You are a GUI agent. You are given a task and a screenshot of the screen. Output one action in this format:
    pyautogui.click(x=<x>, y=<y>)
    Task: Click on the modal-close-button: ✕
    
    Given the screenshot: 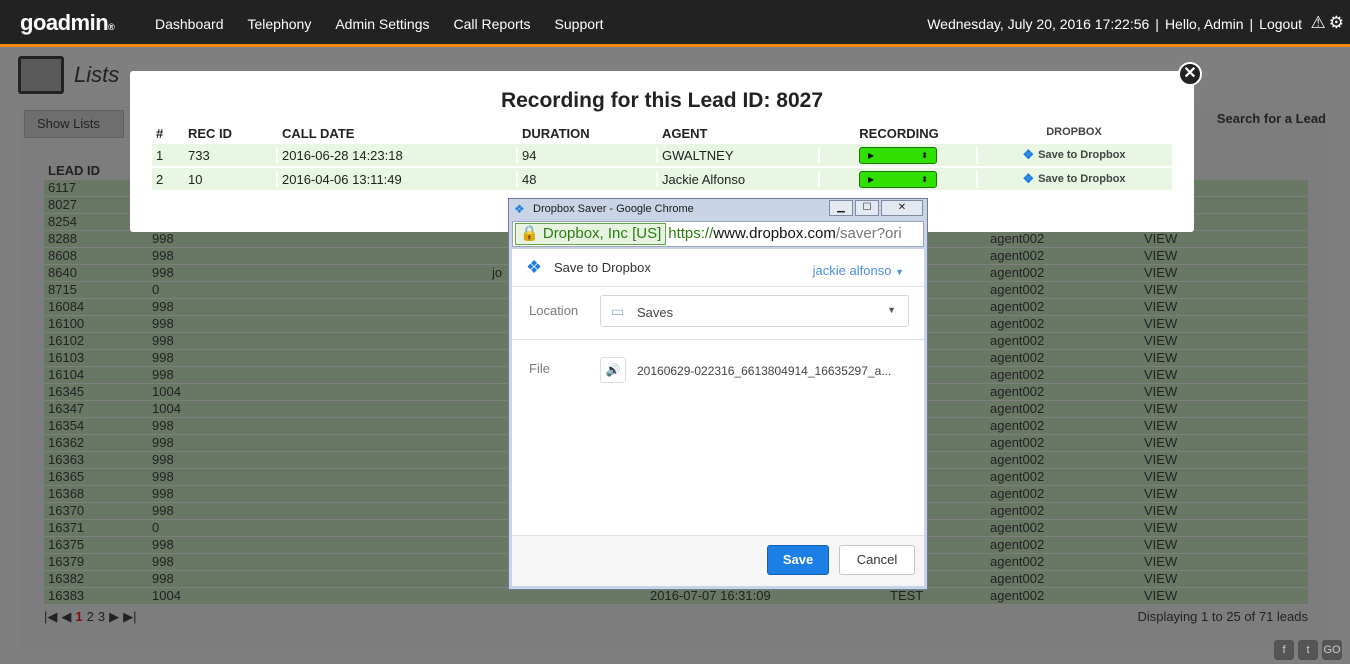 What is the action you would take?
    pyautogui.click(x=1190, y=74)
    